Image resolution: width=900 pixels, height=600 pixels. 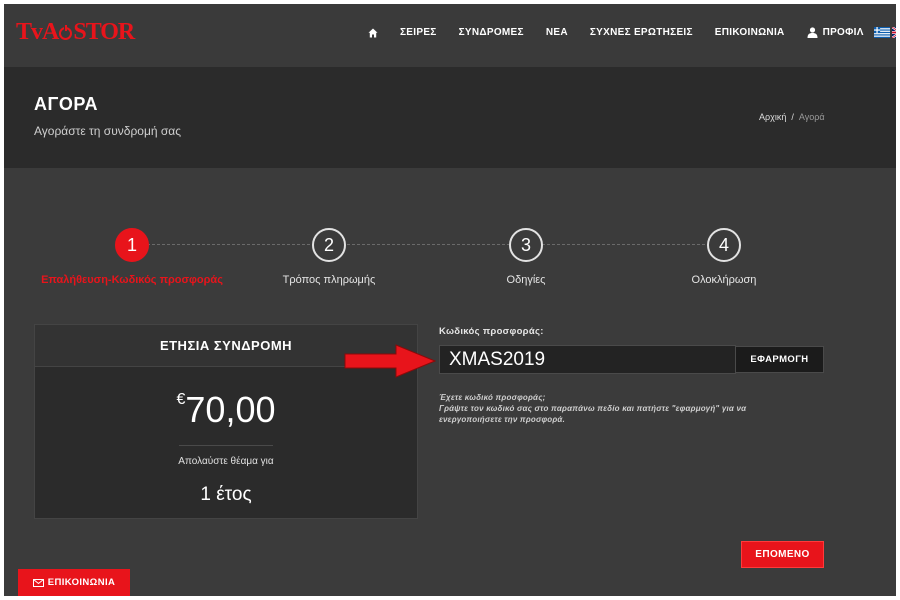 I want to click on step-1-circle: 1, so click(x=132, y=245).